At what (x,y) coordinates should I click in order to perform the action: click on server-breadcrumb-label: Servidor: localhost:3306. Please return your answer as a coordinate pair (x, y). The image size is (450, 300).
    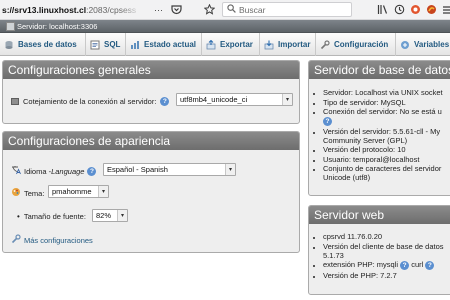
    Looking at the image, I should click on (57, 26).